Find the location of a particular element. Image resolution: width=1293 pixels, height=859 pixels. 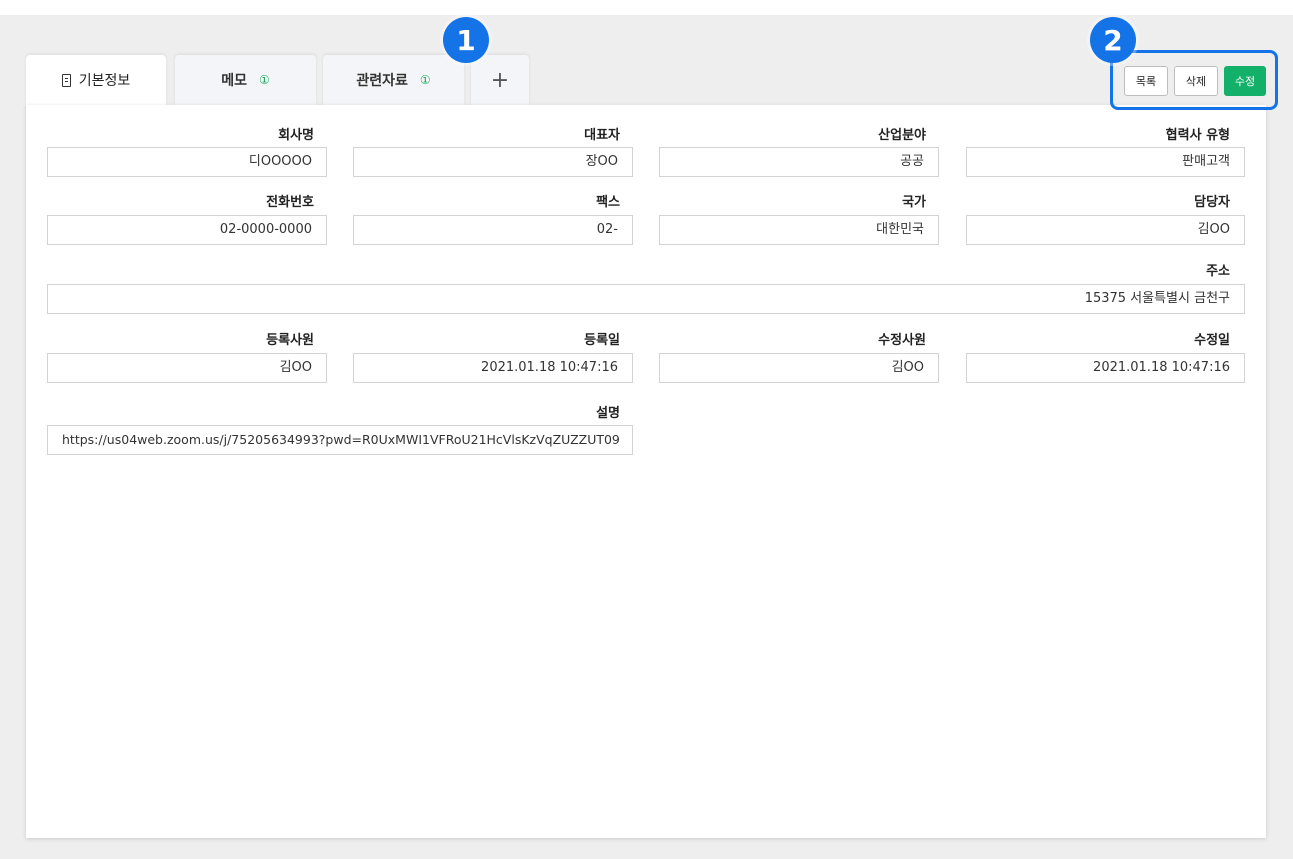

label-partner-type: 협력사 유형 is located at coordinates (1197, 135).